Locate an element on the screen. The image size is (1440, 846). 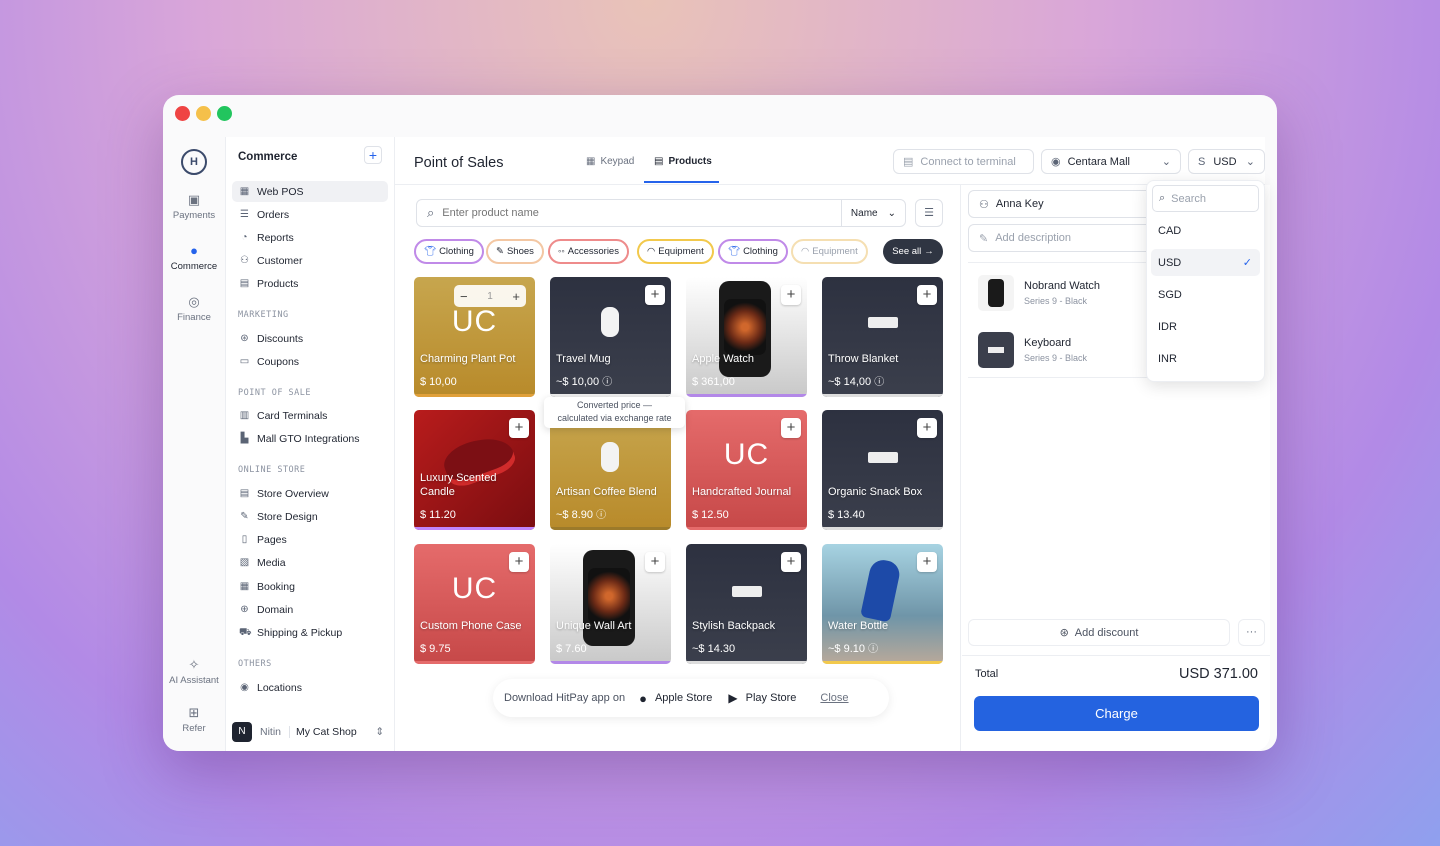
currency-option: IDR is located at coordinates (1205, 326).